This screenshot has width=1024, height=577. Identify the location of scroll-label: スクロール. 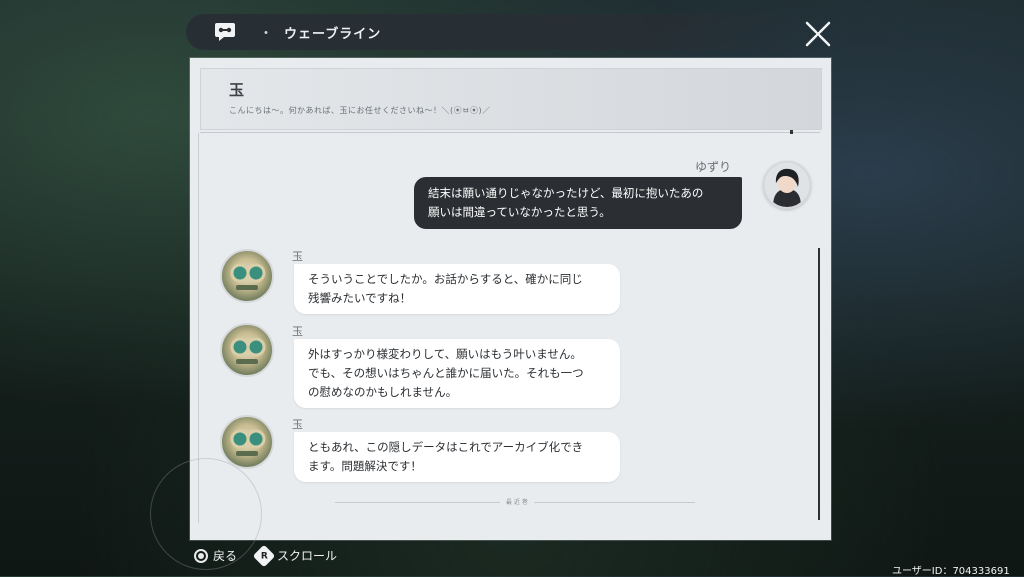
(307, 556).